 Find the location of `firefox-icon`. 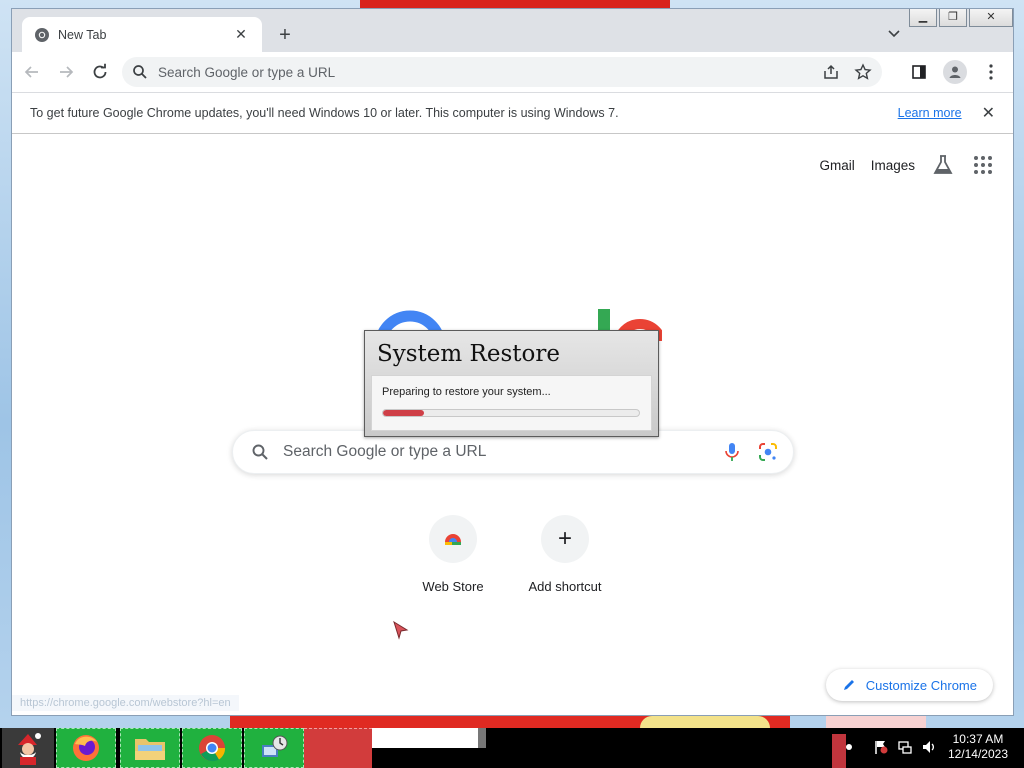

firefox-icon is located at coordinates (86, 748).